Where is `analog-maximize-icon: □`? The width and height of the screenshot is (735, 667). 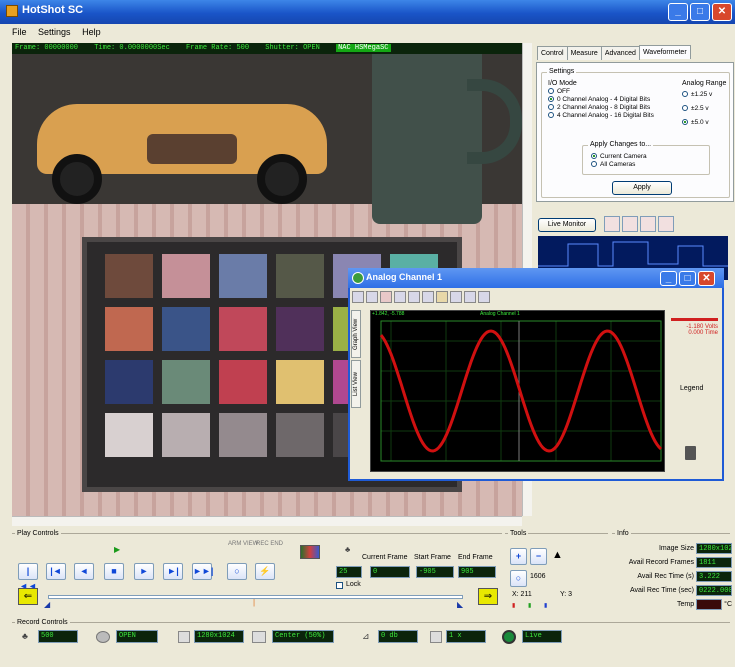
analog-maximize-icon: □ is located at coordinates (687, 278).